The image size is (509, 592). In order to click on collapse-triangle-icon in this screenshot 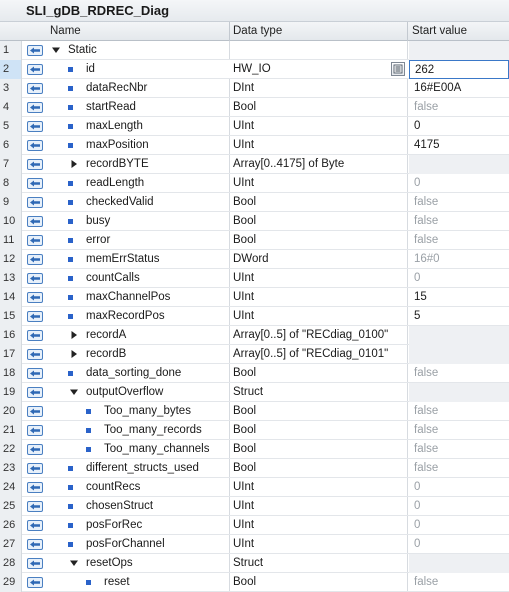, I will do `click(74, 392)`.